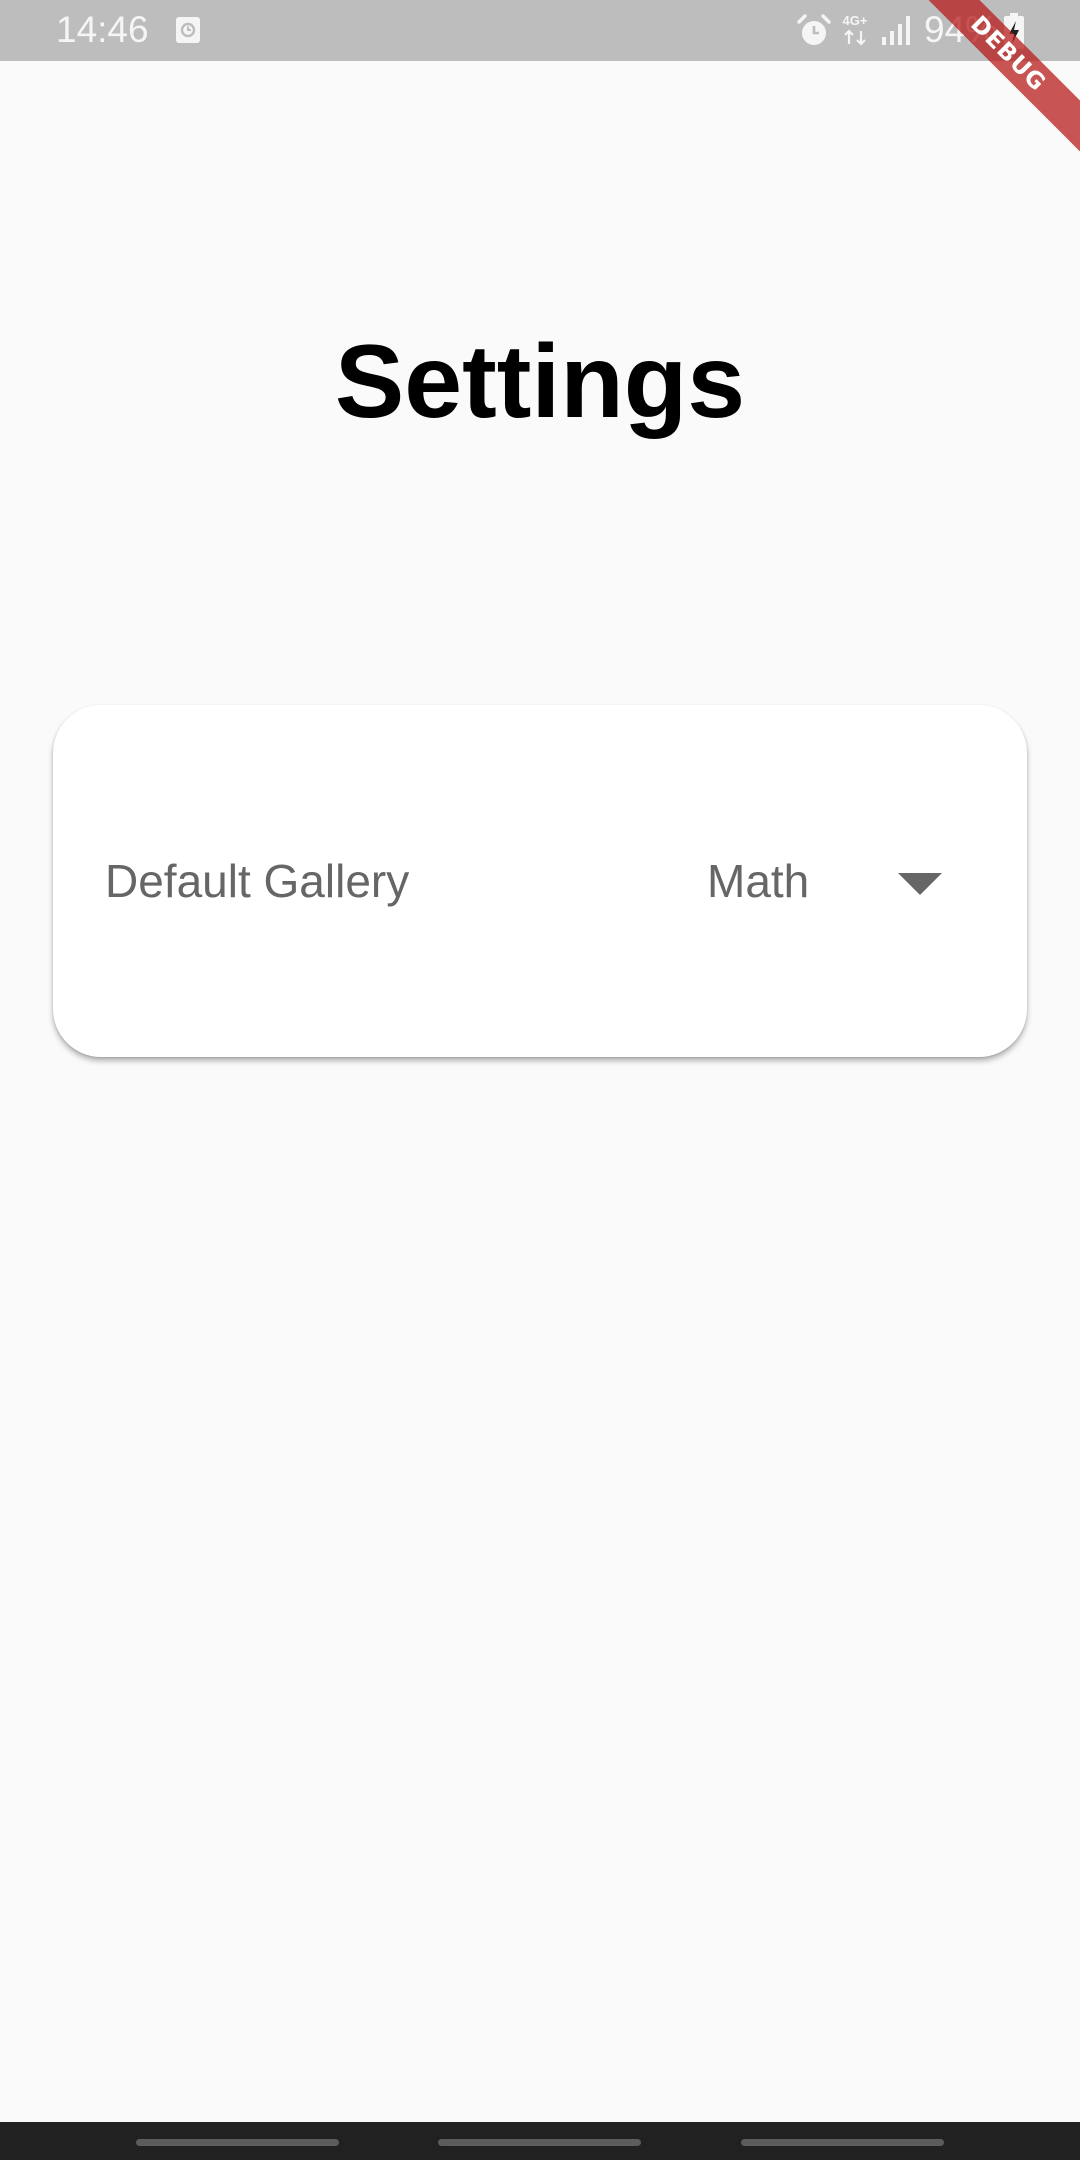  I want to click on dropdown-arrow-icon, so click(920, 884).